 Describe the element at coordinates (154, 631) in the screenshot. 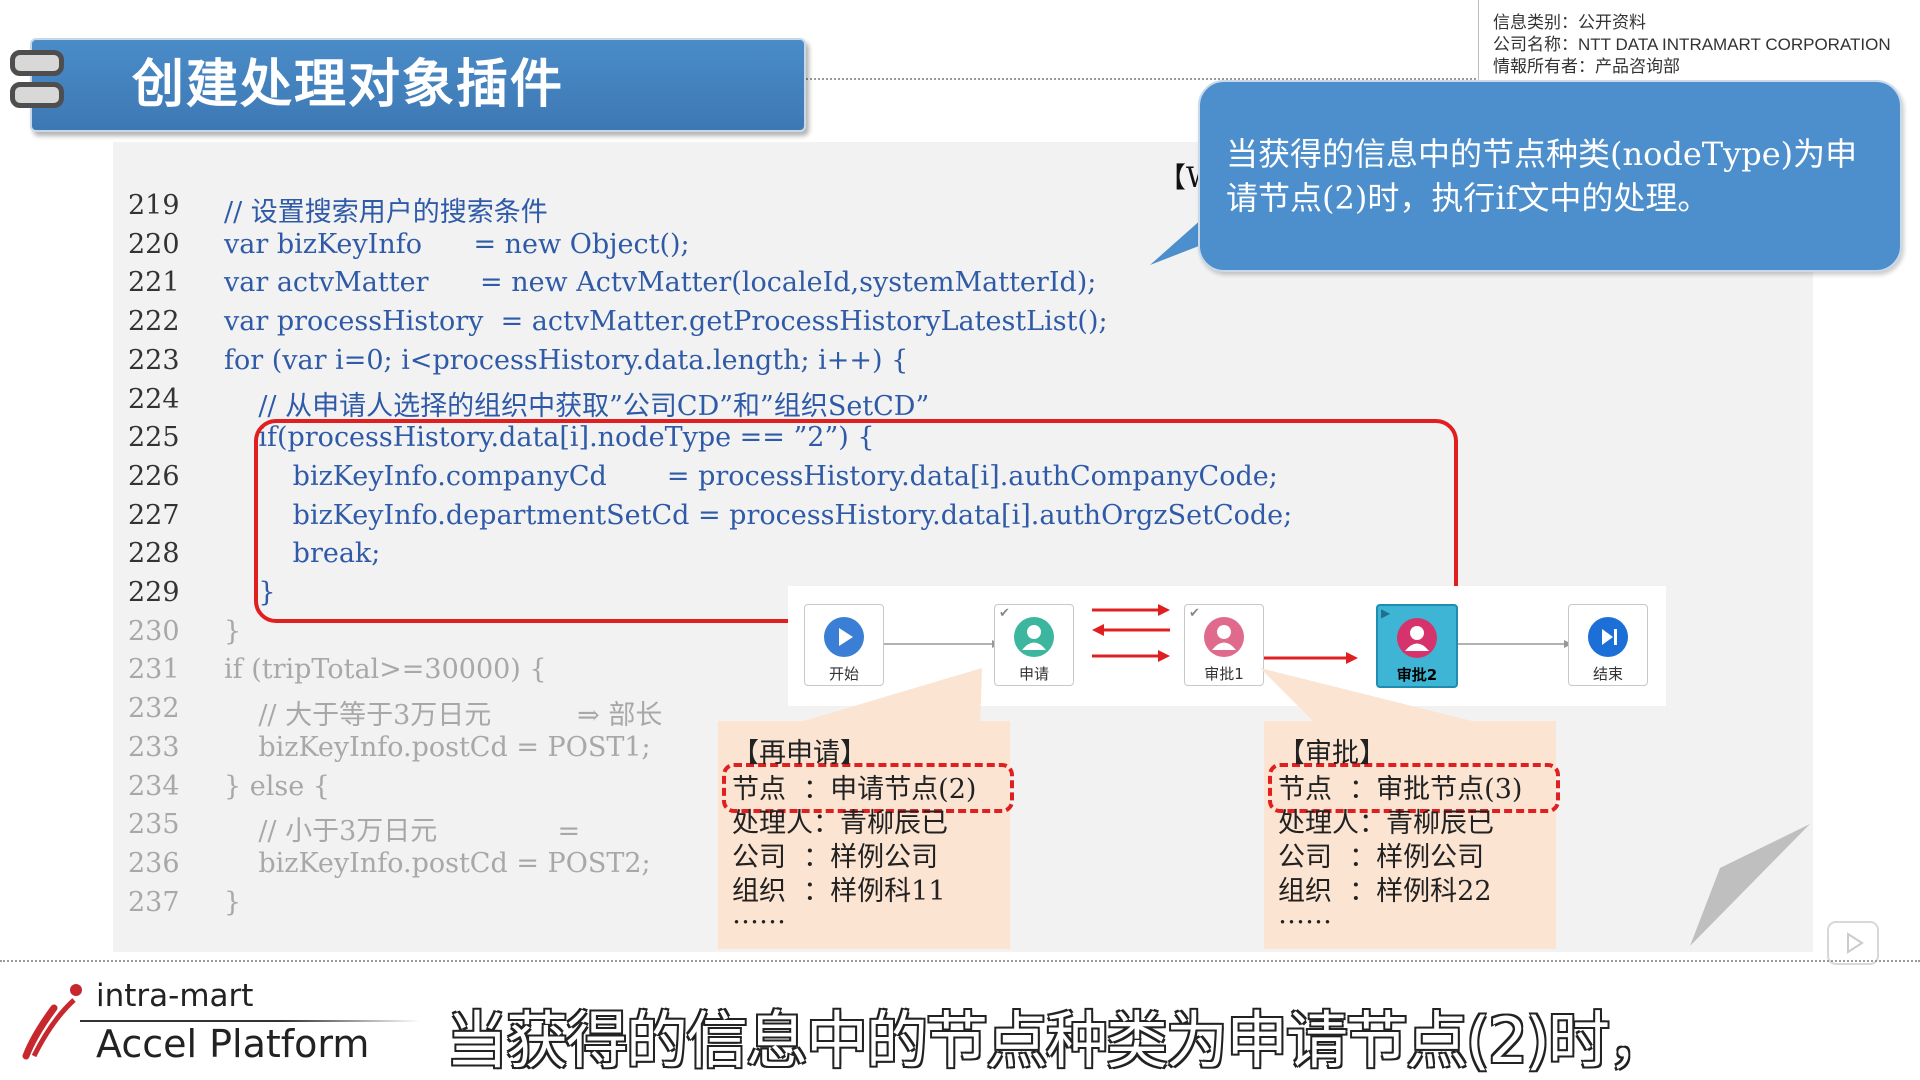

I see `line-number: 230` at that location.